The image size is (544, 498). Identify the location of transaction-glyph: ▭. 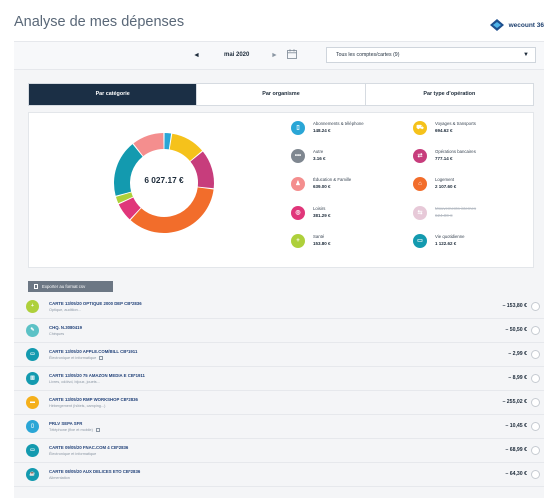
(32, 450).